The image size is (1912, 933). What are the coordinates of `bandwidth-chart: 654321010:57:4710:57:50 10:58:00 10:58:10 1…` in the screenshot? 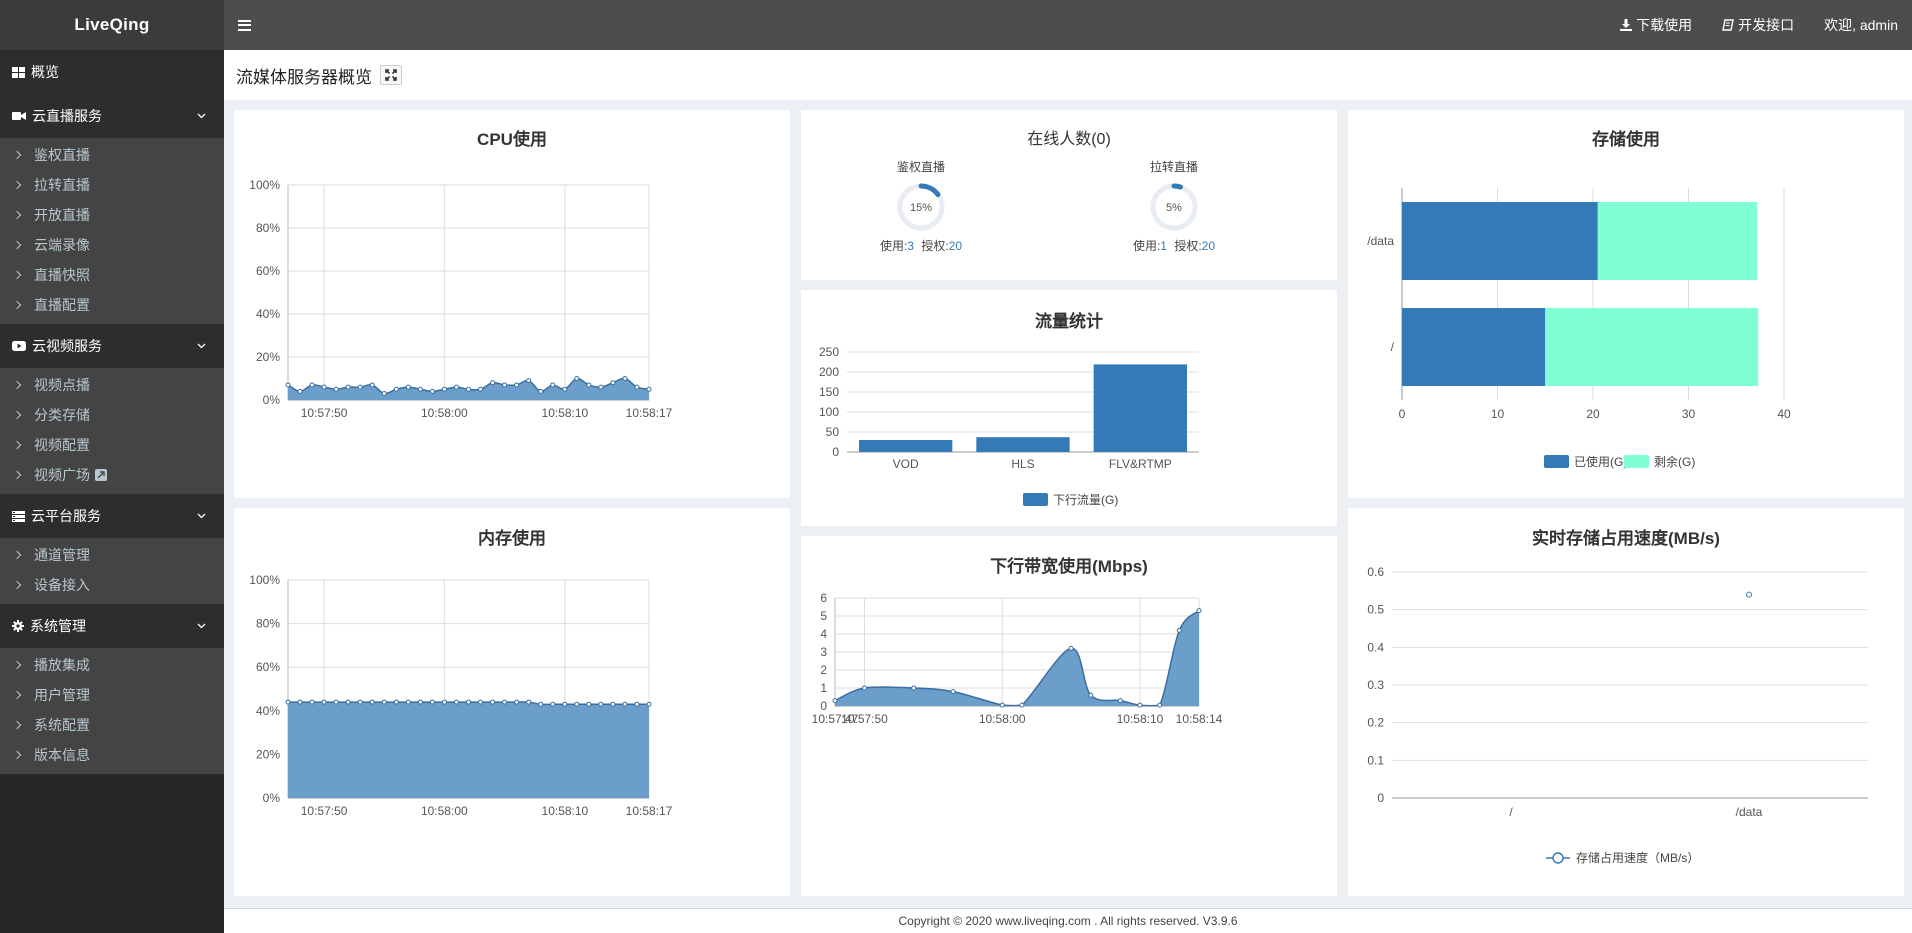 It's located at (1017, 658).